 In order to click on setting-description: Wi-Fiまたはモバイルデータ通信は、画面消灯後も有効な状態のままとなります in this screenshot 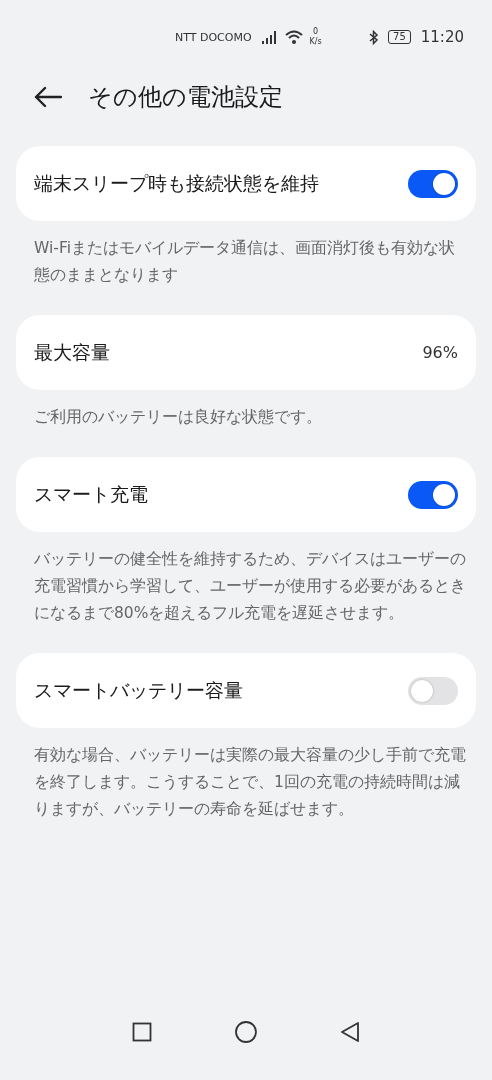, I will do `click(245, 262)`.